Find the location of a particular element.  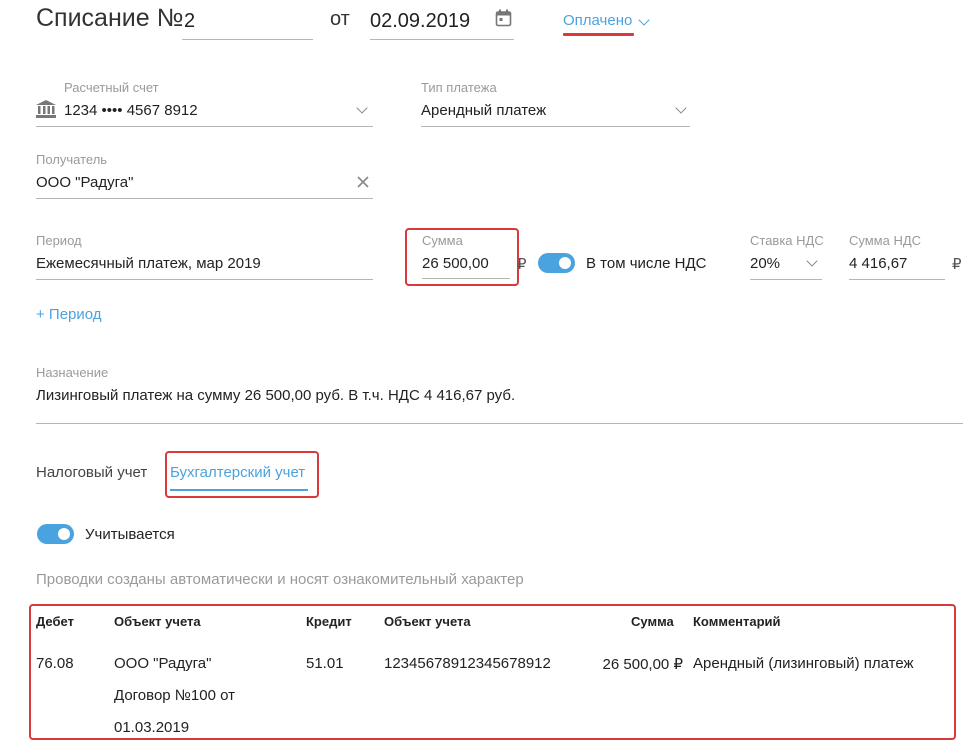

recipient-field: ООО "Радуга" is located at coordinates (204, 183).